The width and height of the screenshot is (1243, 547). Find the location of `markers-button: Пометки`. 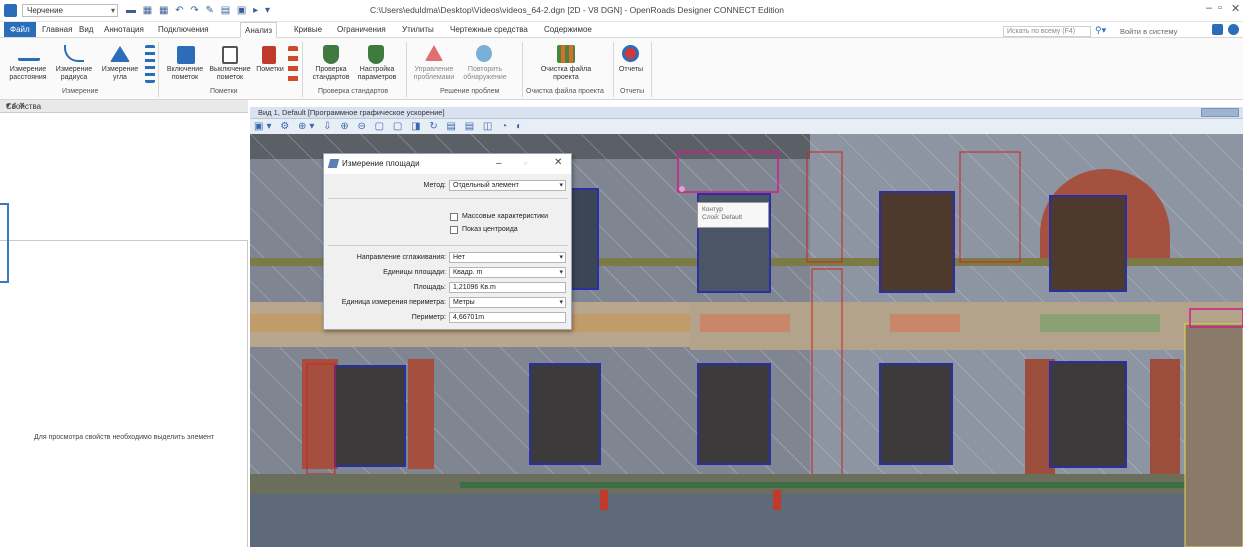

markers-button: Пометки is located at coordinates (270, 70).